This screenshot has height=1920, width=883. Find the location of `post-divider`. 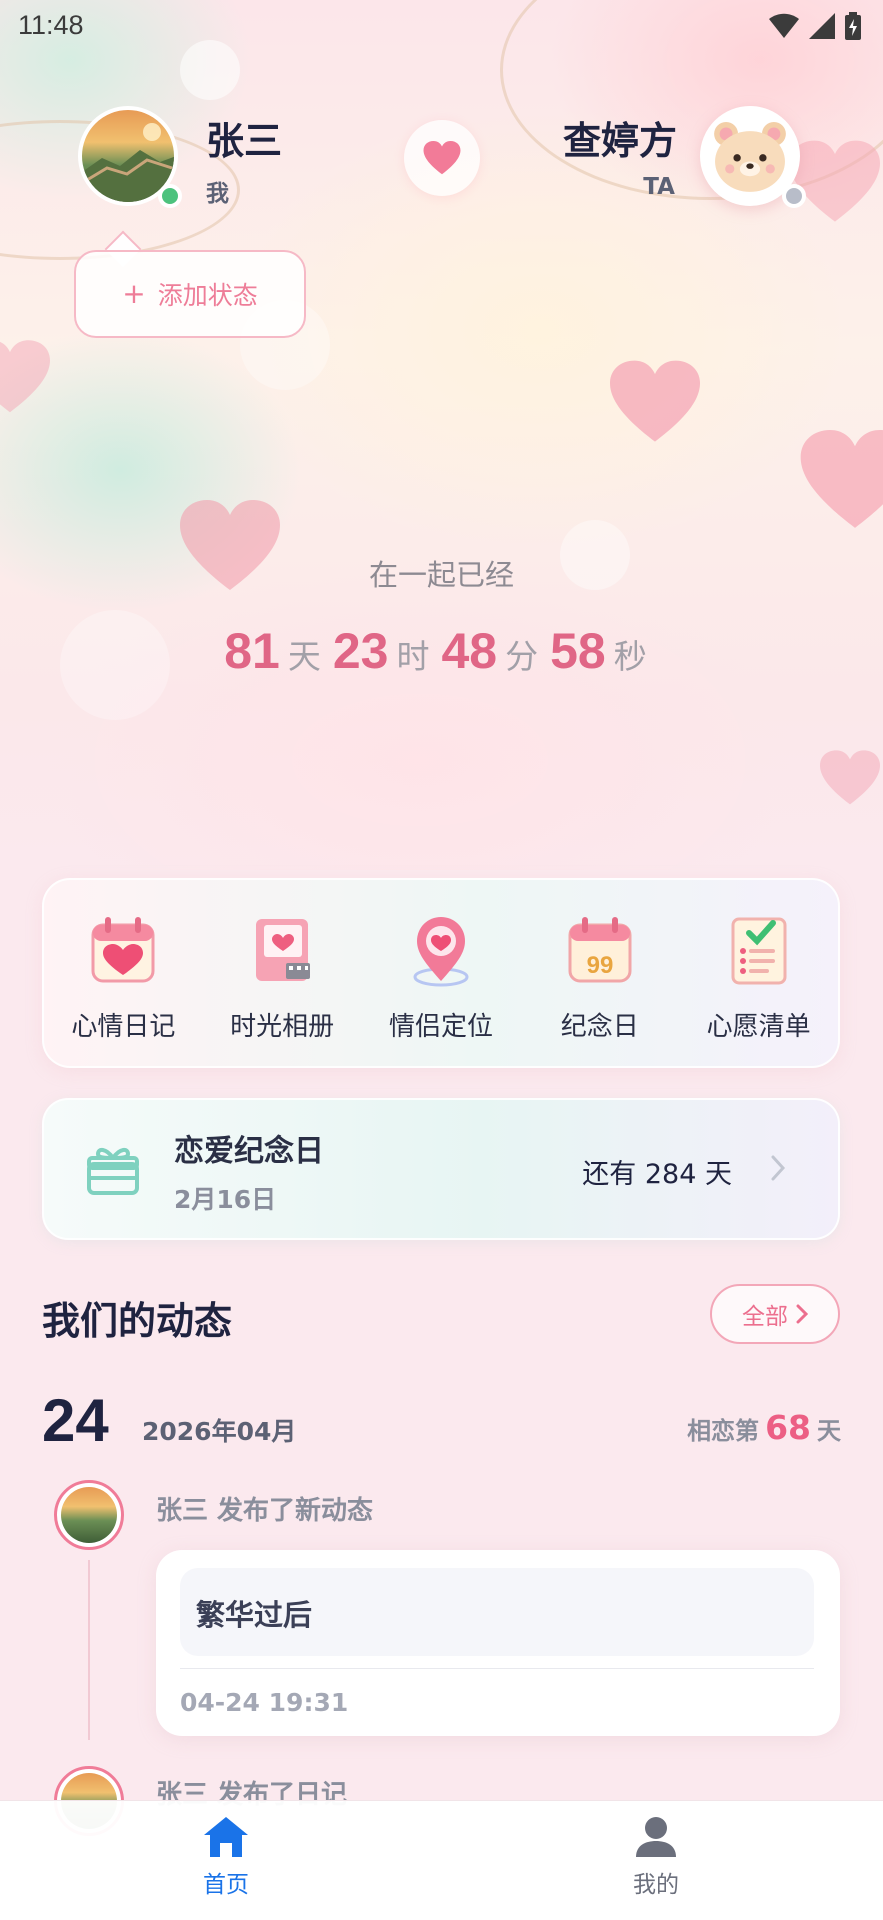

post-divider is located at coordinates (497, 1668).